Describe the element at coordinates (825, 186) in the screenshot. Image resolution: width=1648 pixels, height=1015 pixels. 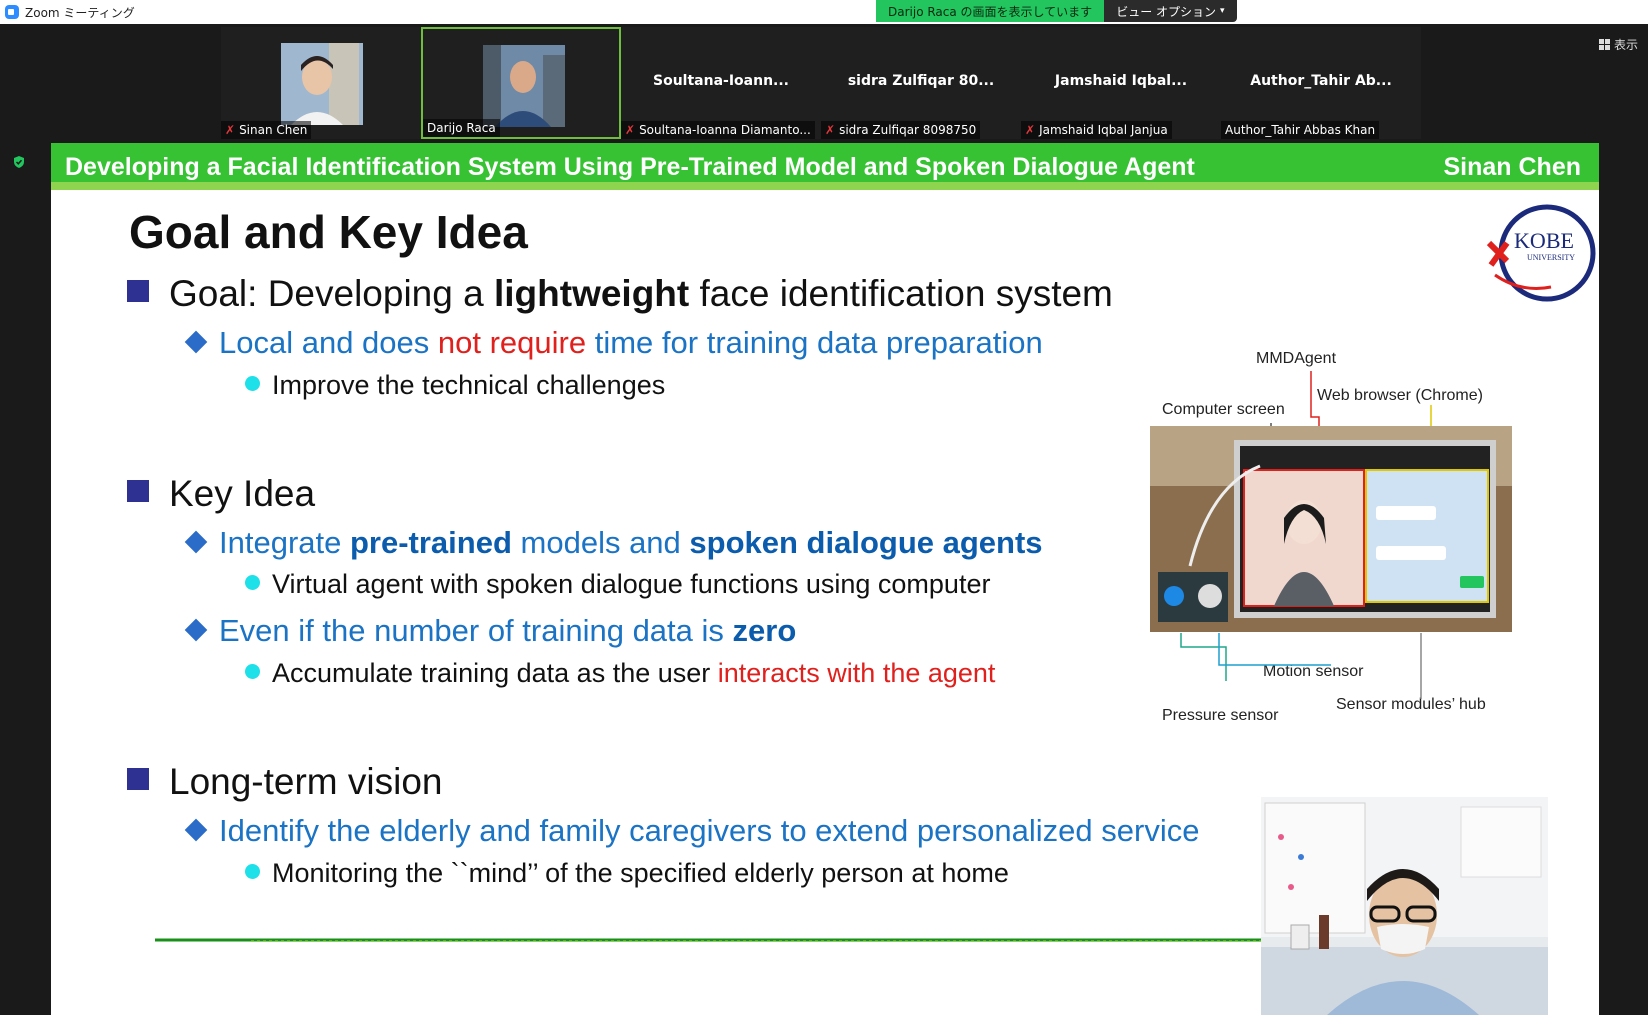
I see `header-stripe` at that location.